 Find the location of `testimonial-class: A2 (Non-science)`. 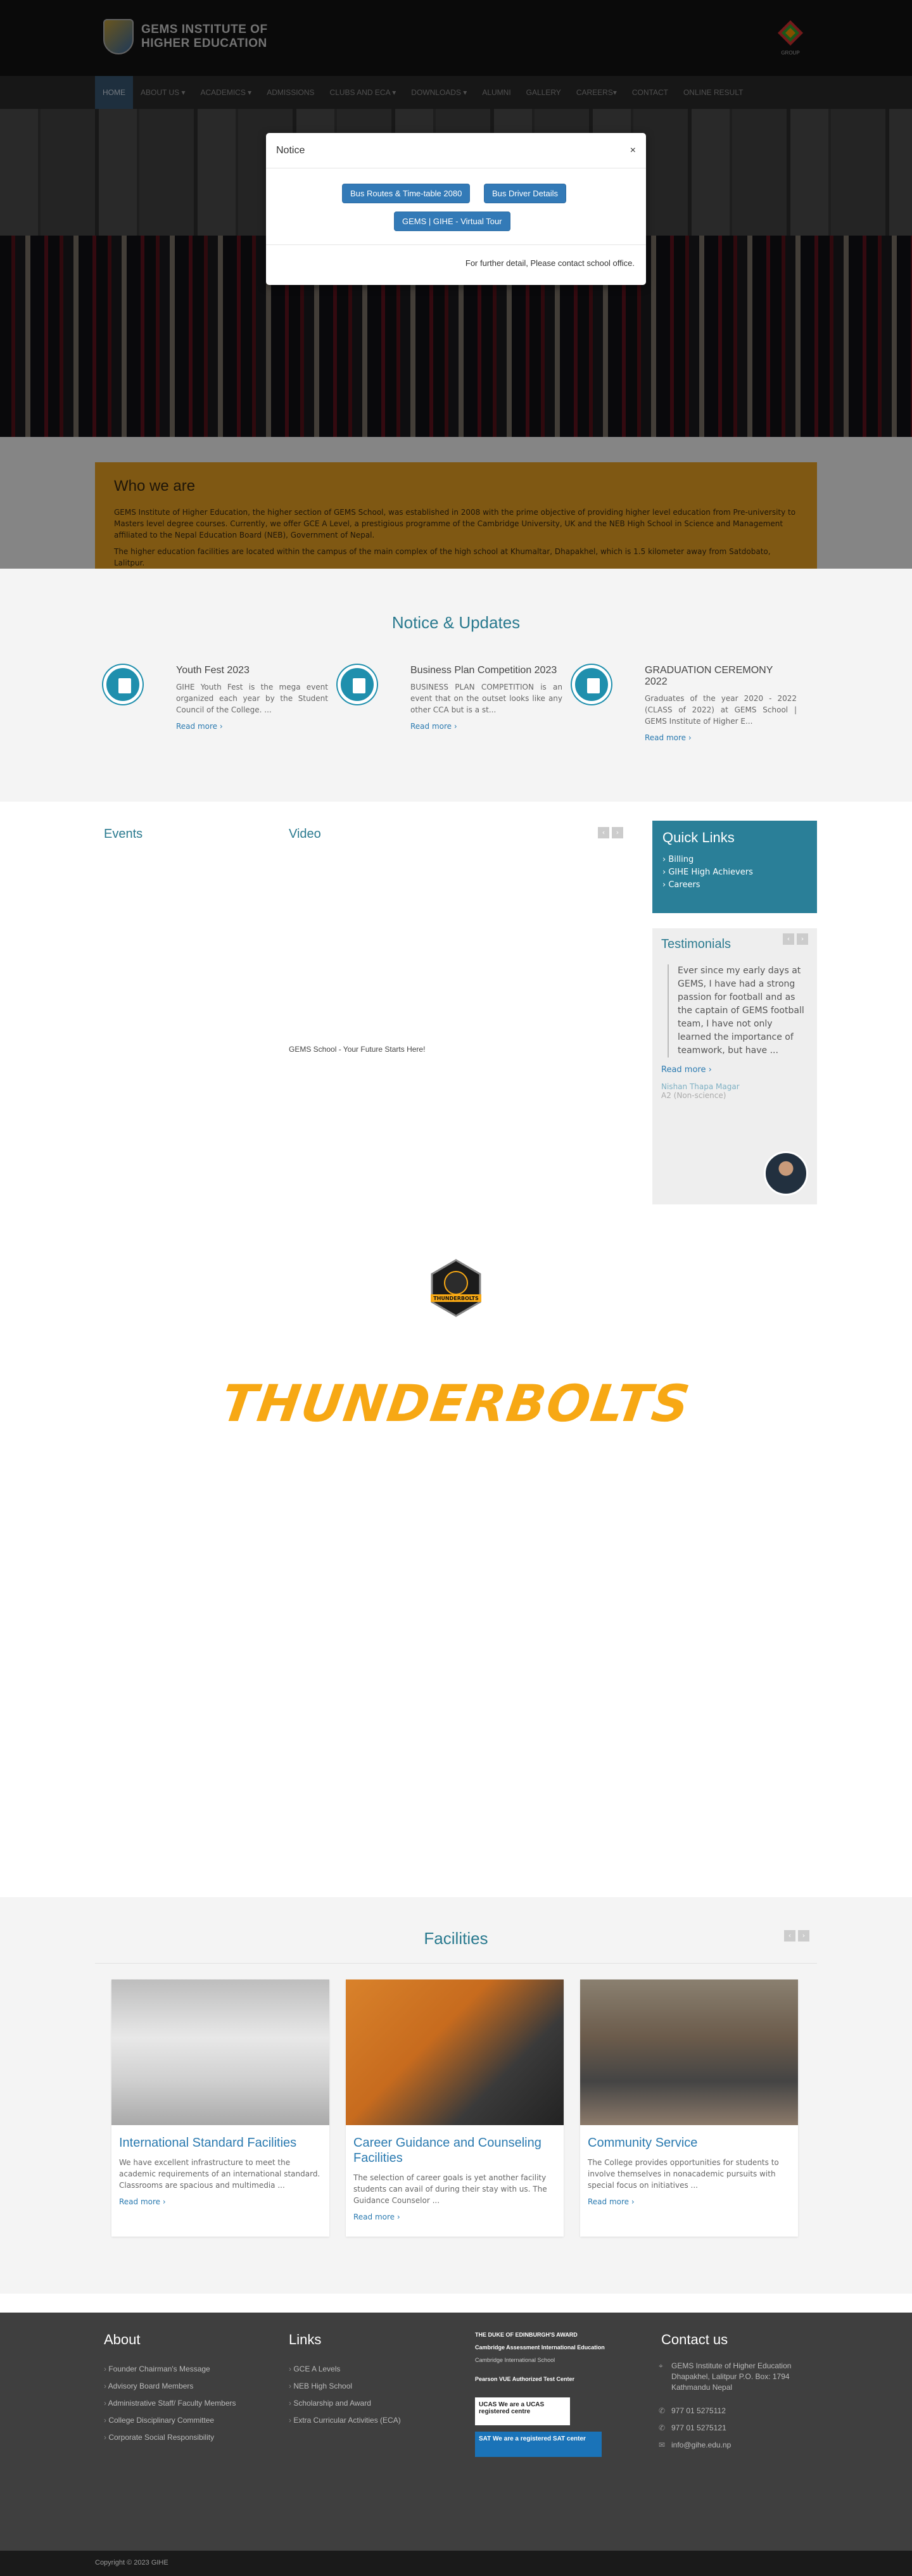

testimonial-class: A2 (Non-science) is located at coordinates (693, 1095).